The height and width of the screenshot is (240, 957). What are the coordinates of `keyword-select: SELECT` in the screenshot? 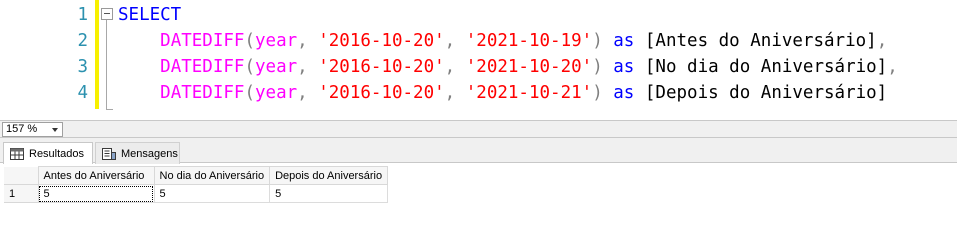 It's located at (150, 15).